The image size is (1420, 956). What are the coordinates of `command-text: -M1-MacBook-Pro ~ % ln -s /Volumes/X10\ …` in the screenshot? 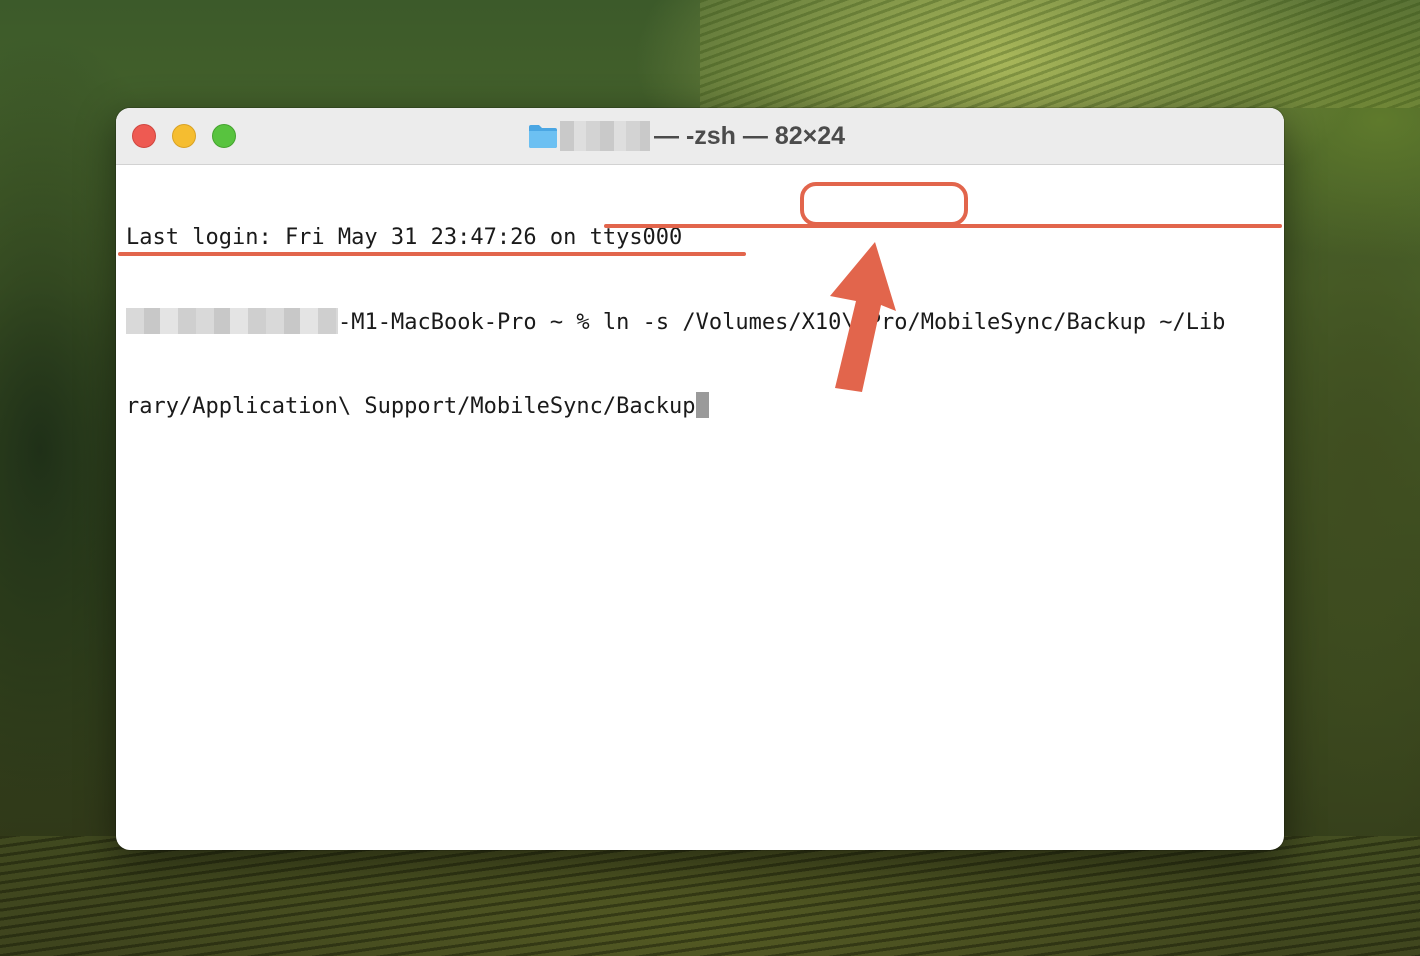 It's located at (782, 322).